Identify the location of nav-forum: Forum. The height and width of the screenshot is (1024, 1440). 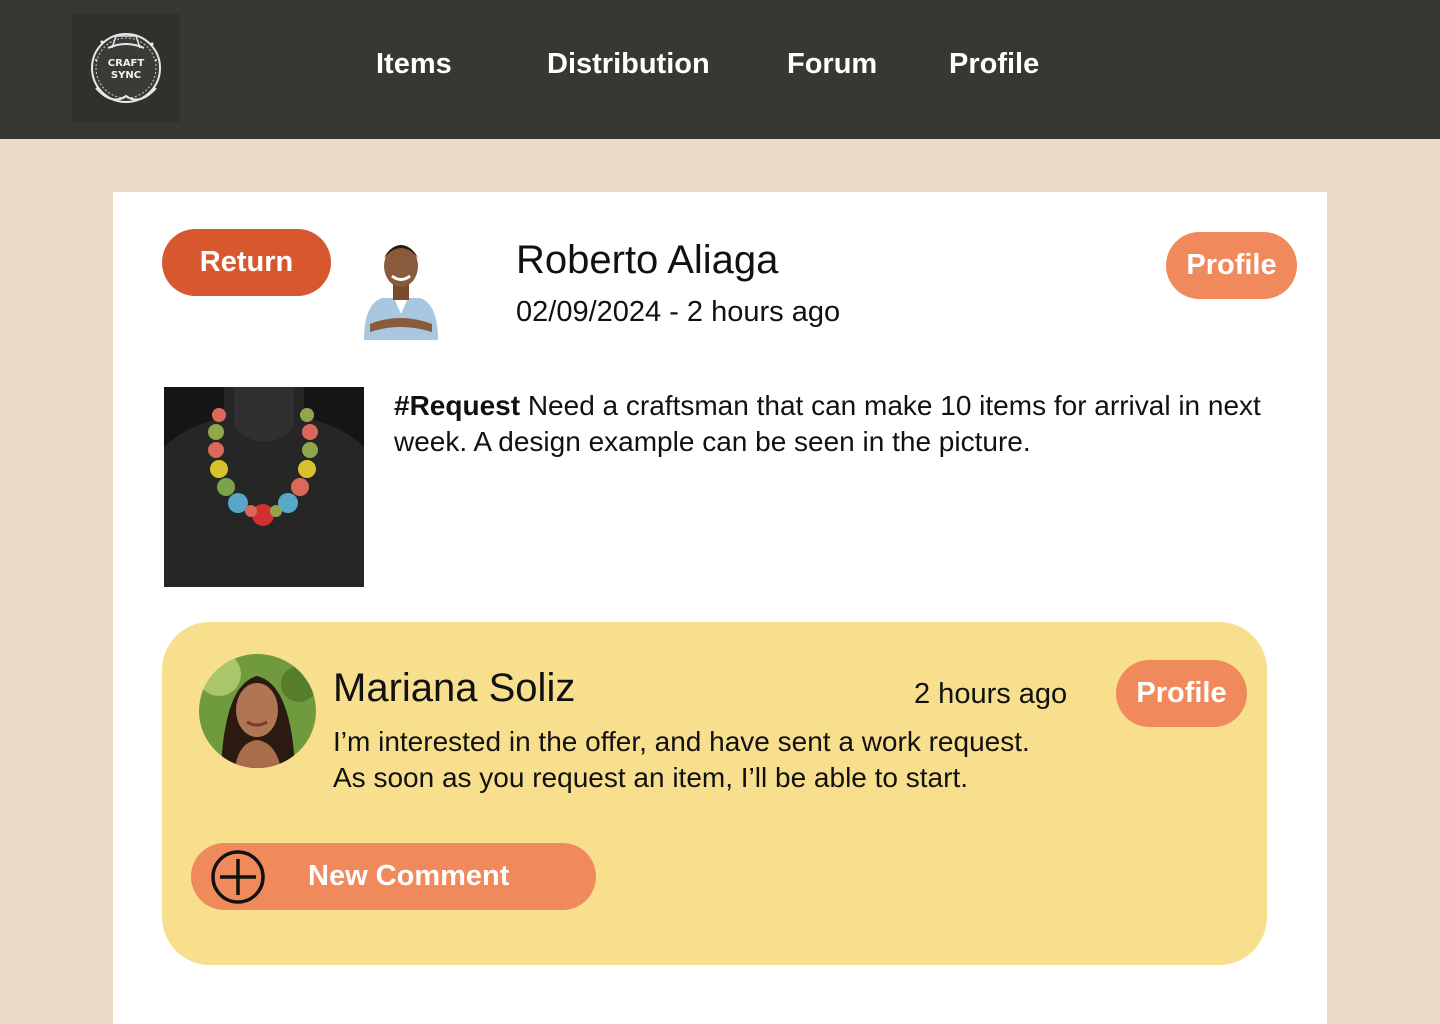
(832, 64).